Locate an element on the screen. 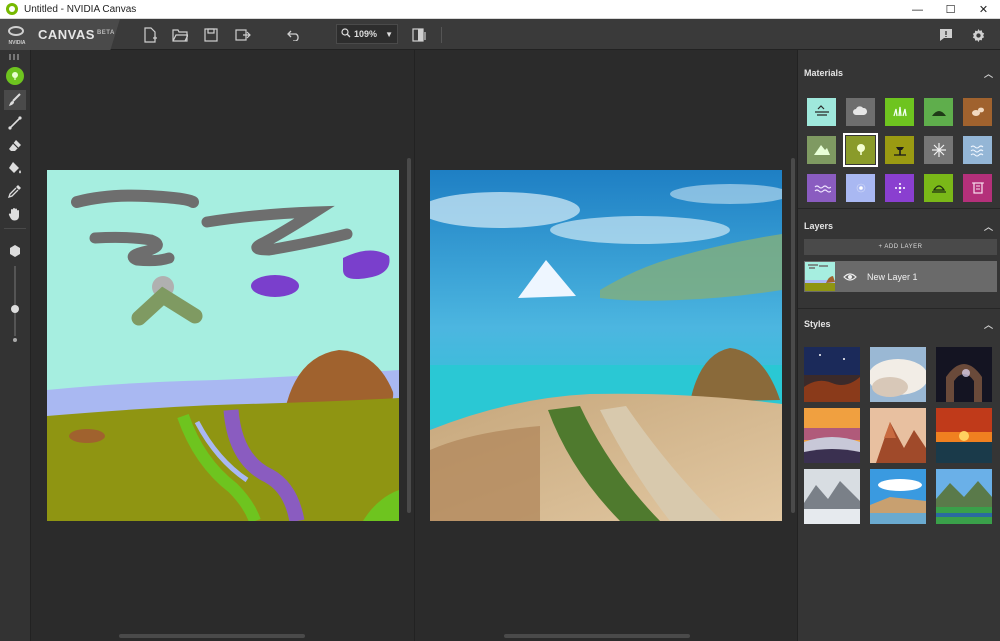 This screenshot has height=641, width=1000. material-fog-button is located at coordinates (860, 188).